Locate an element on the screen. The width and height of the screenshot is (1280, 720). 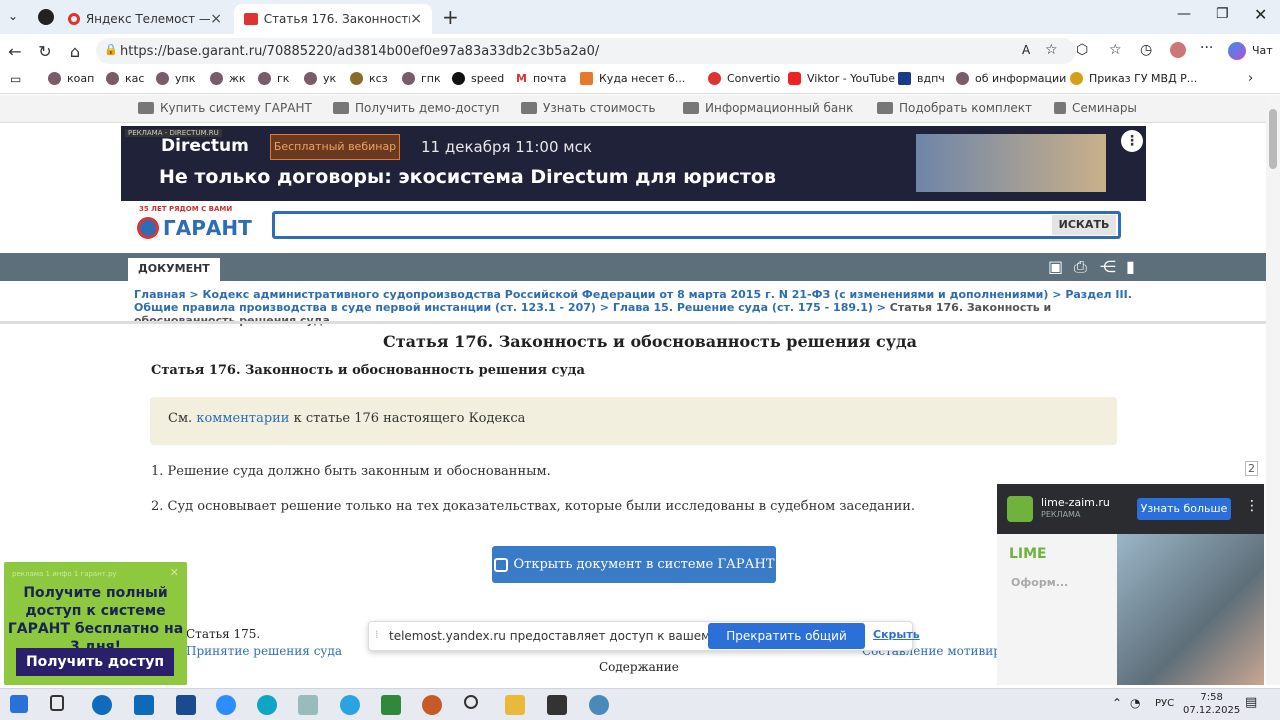
bookmark-item: ксз is located at coordinates (369, 78).